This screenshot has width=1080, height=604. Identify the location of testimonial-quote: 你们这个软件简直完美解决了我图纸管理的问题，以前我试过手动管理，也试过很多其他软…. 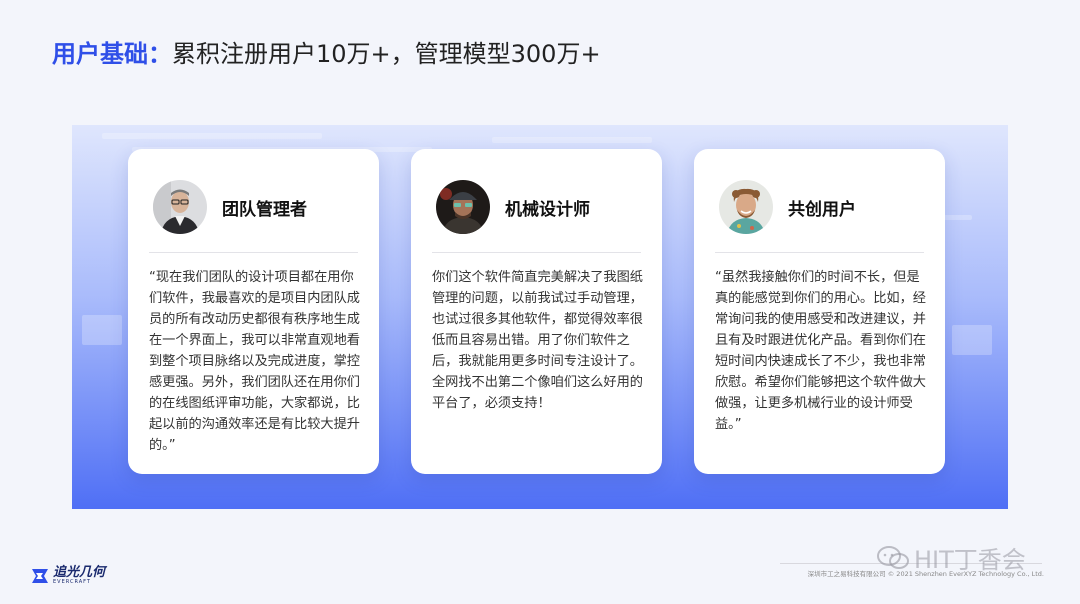
(537, 340).